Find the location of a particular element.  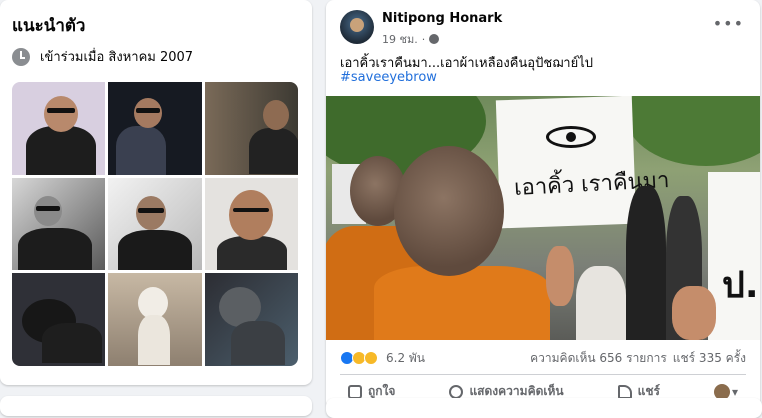

shares-count: แชร์ 335 ครั้ง is located at coordinates (709, 358).